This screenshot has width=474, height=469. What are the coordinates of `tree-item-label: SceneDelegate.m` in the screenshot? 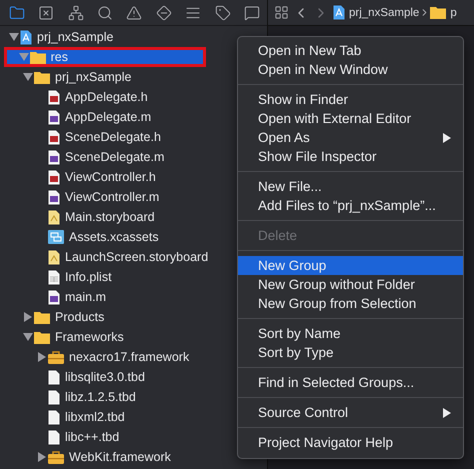 It's located at (114, 157).